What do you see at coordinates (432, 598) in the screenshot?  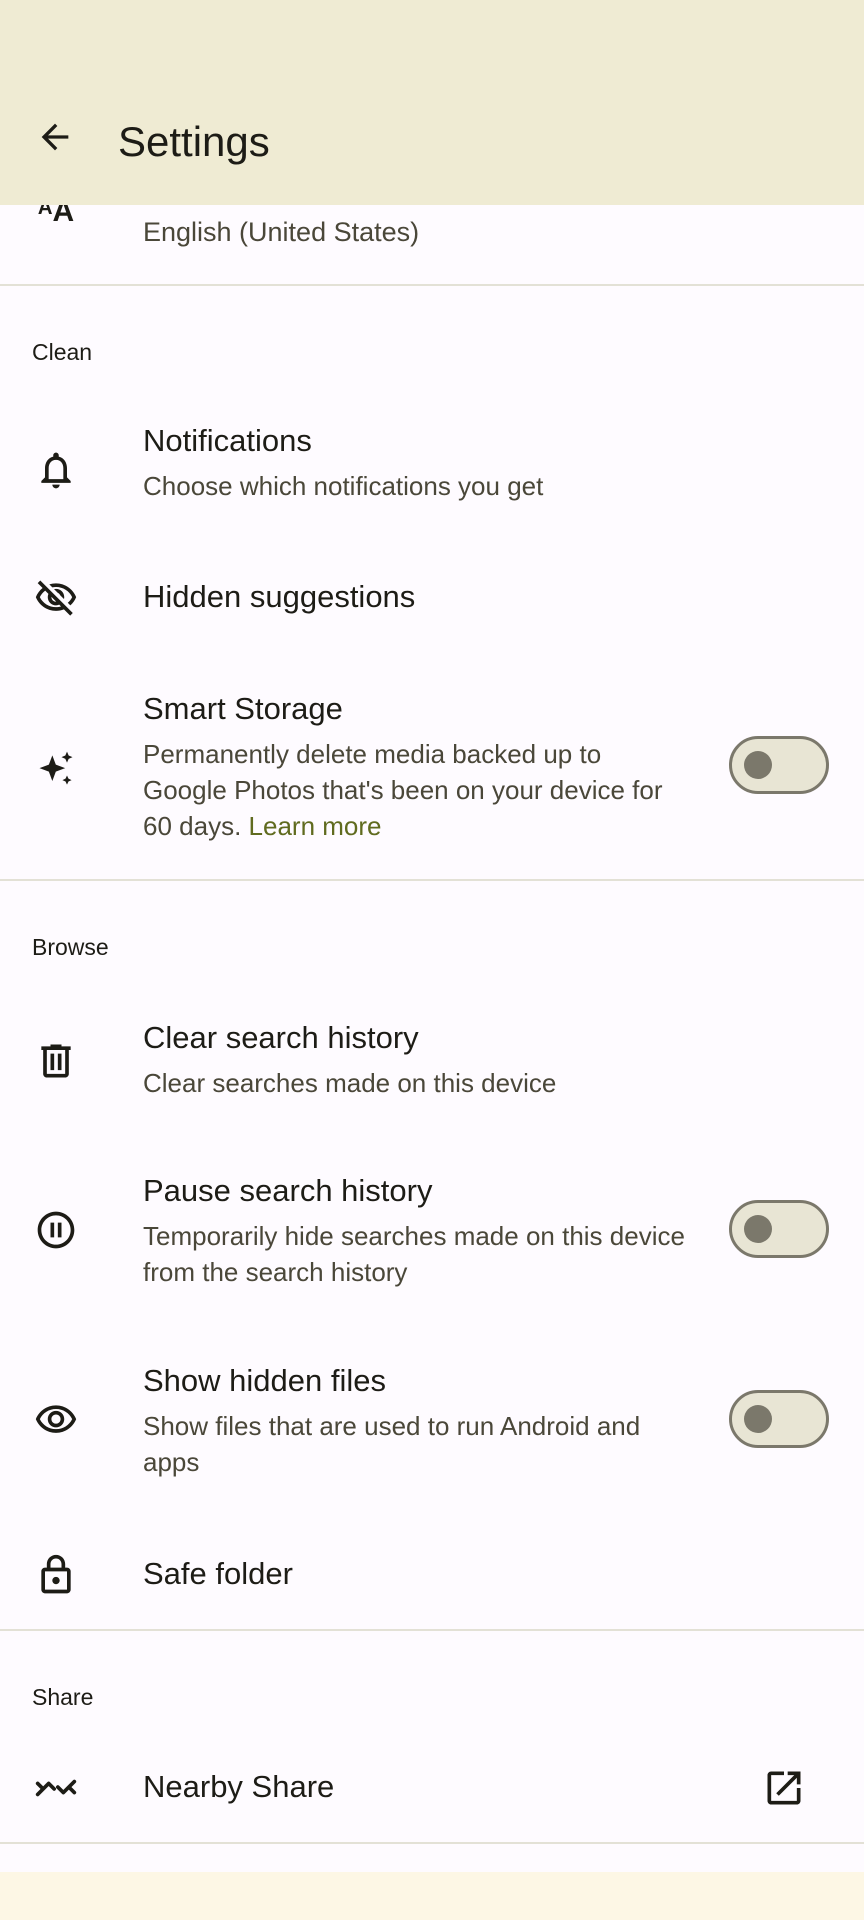 I see `hidden-suggestions-row: Hidden suggestions` at bounding box center [432, 598].